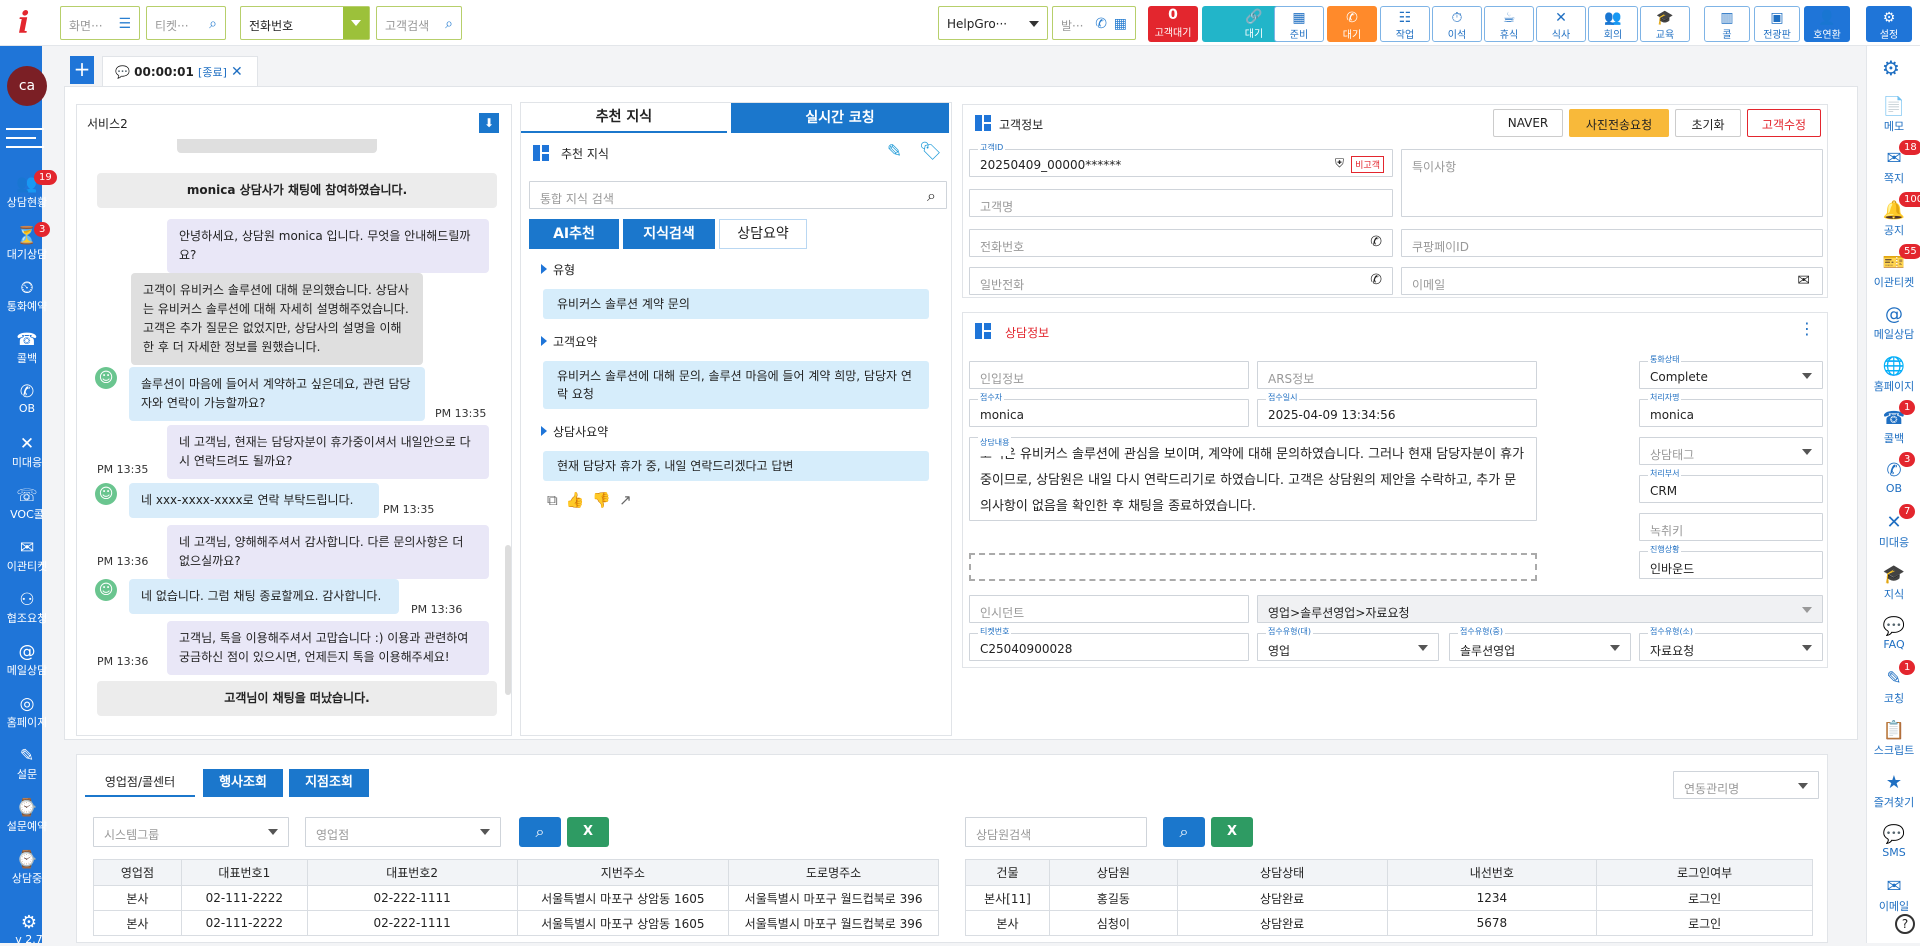 The width and height of the screenshot is (1920, 946). I want to click on table-header: 도로명주소, so click(833, 872).